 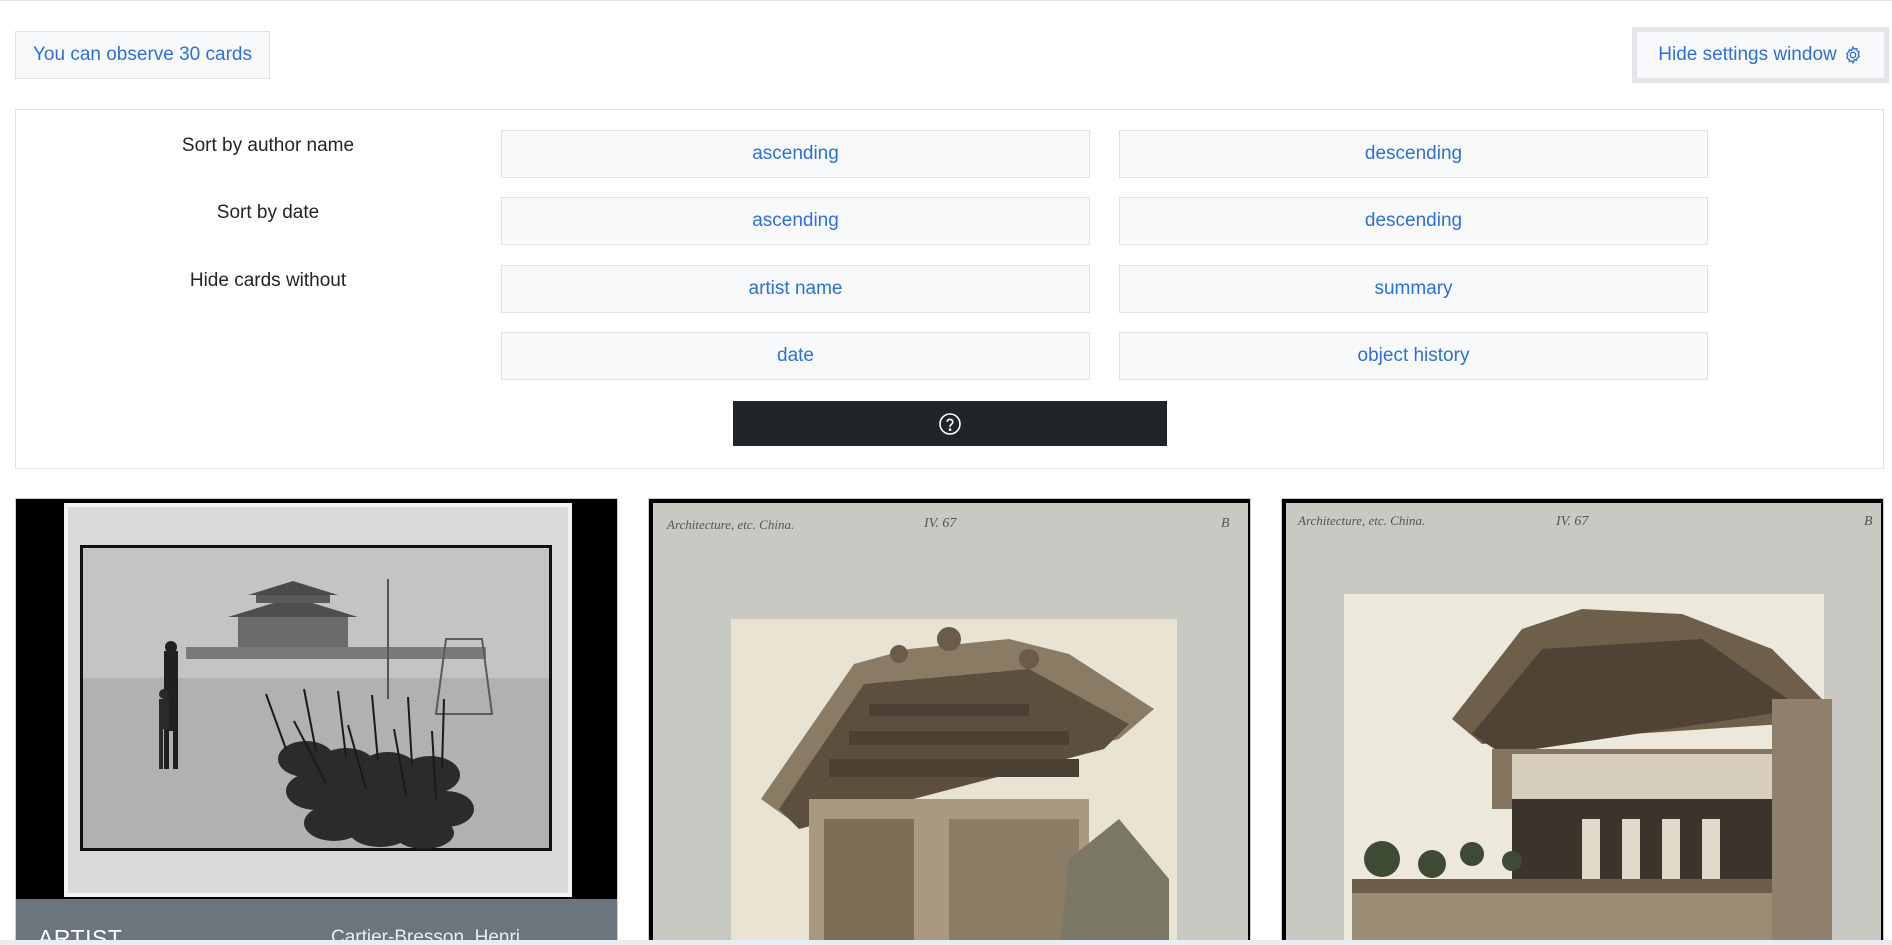 I want to click on card-info-footer: ARTIST Cartier-Bresson, Henri, so click(x=316, y=922).